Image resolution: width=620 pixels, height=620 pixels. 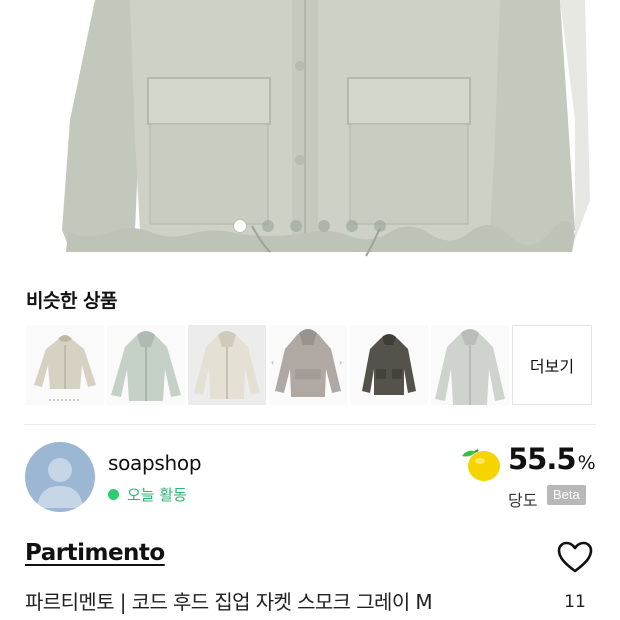 What do you see at coordinates (575, 602) in the screenshot?
I see `like-count: 11` at bounding box center [575, 602].